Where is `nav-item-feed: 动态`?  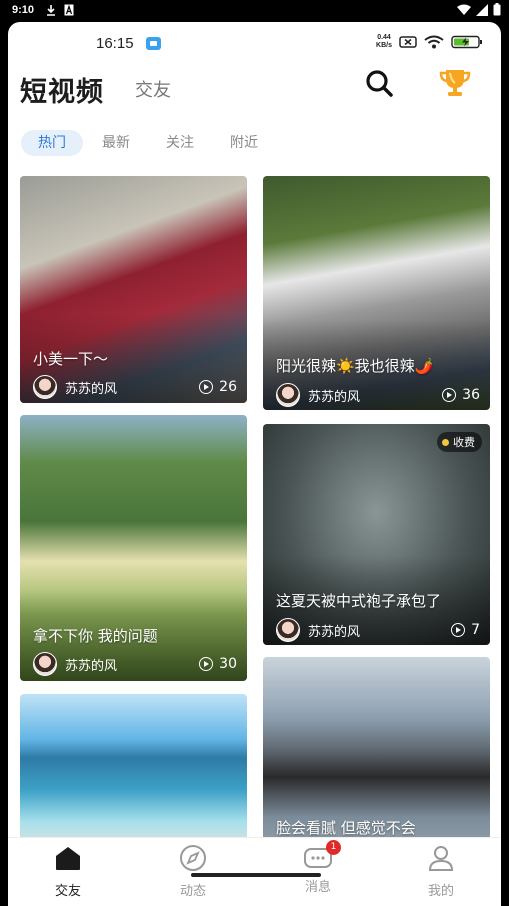 nav-item-feed: 动态 is located at coordinates (193, 871).